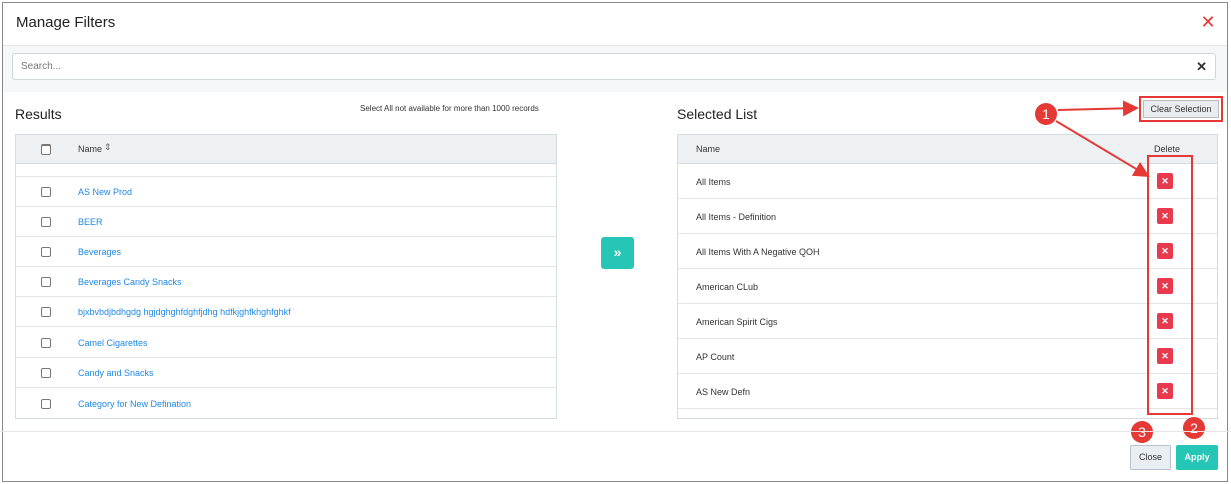  I want to click on result-link: Category for New Defination, so click(134, 404).